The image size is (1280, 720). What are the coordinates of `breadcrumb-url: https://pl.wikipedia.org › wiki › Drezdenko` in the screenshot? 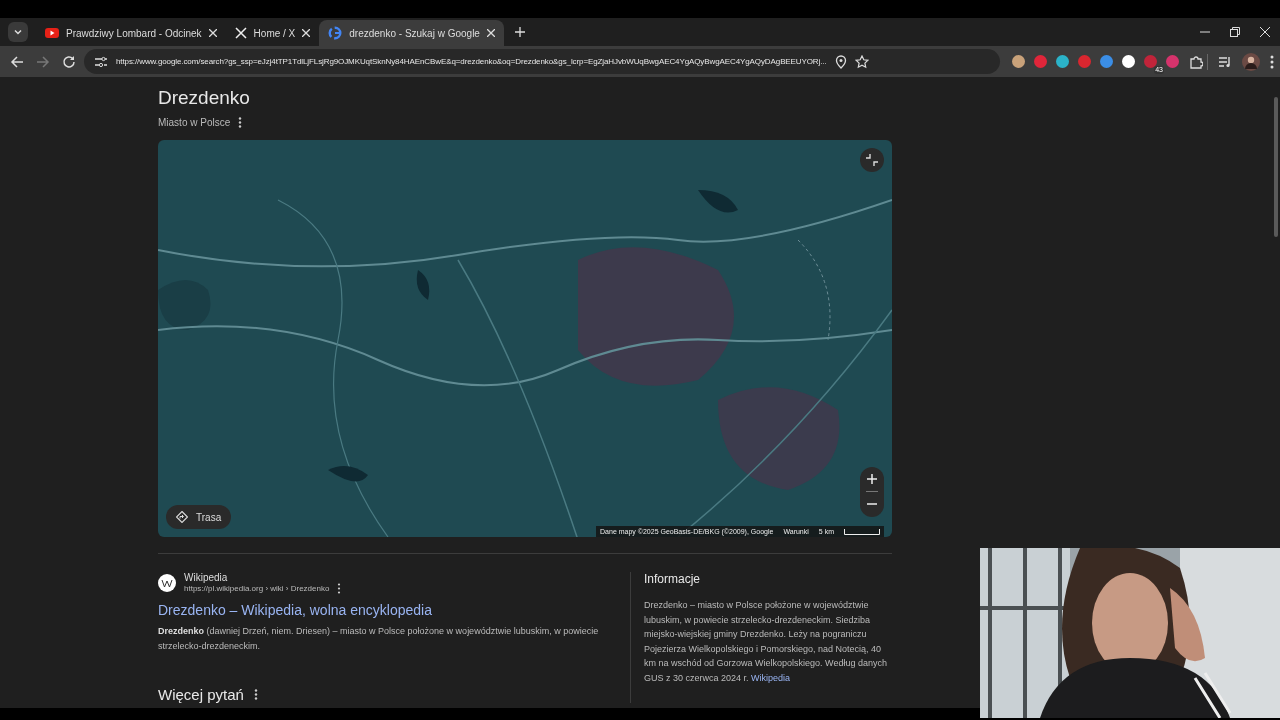 It's located at (257, 588).